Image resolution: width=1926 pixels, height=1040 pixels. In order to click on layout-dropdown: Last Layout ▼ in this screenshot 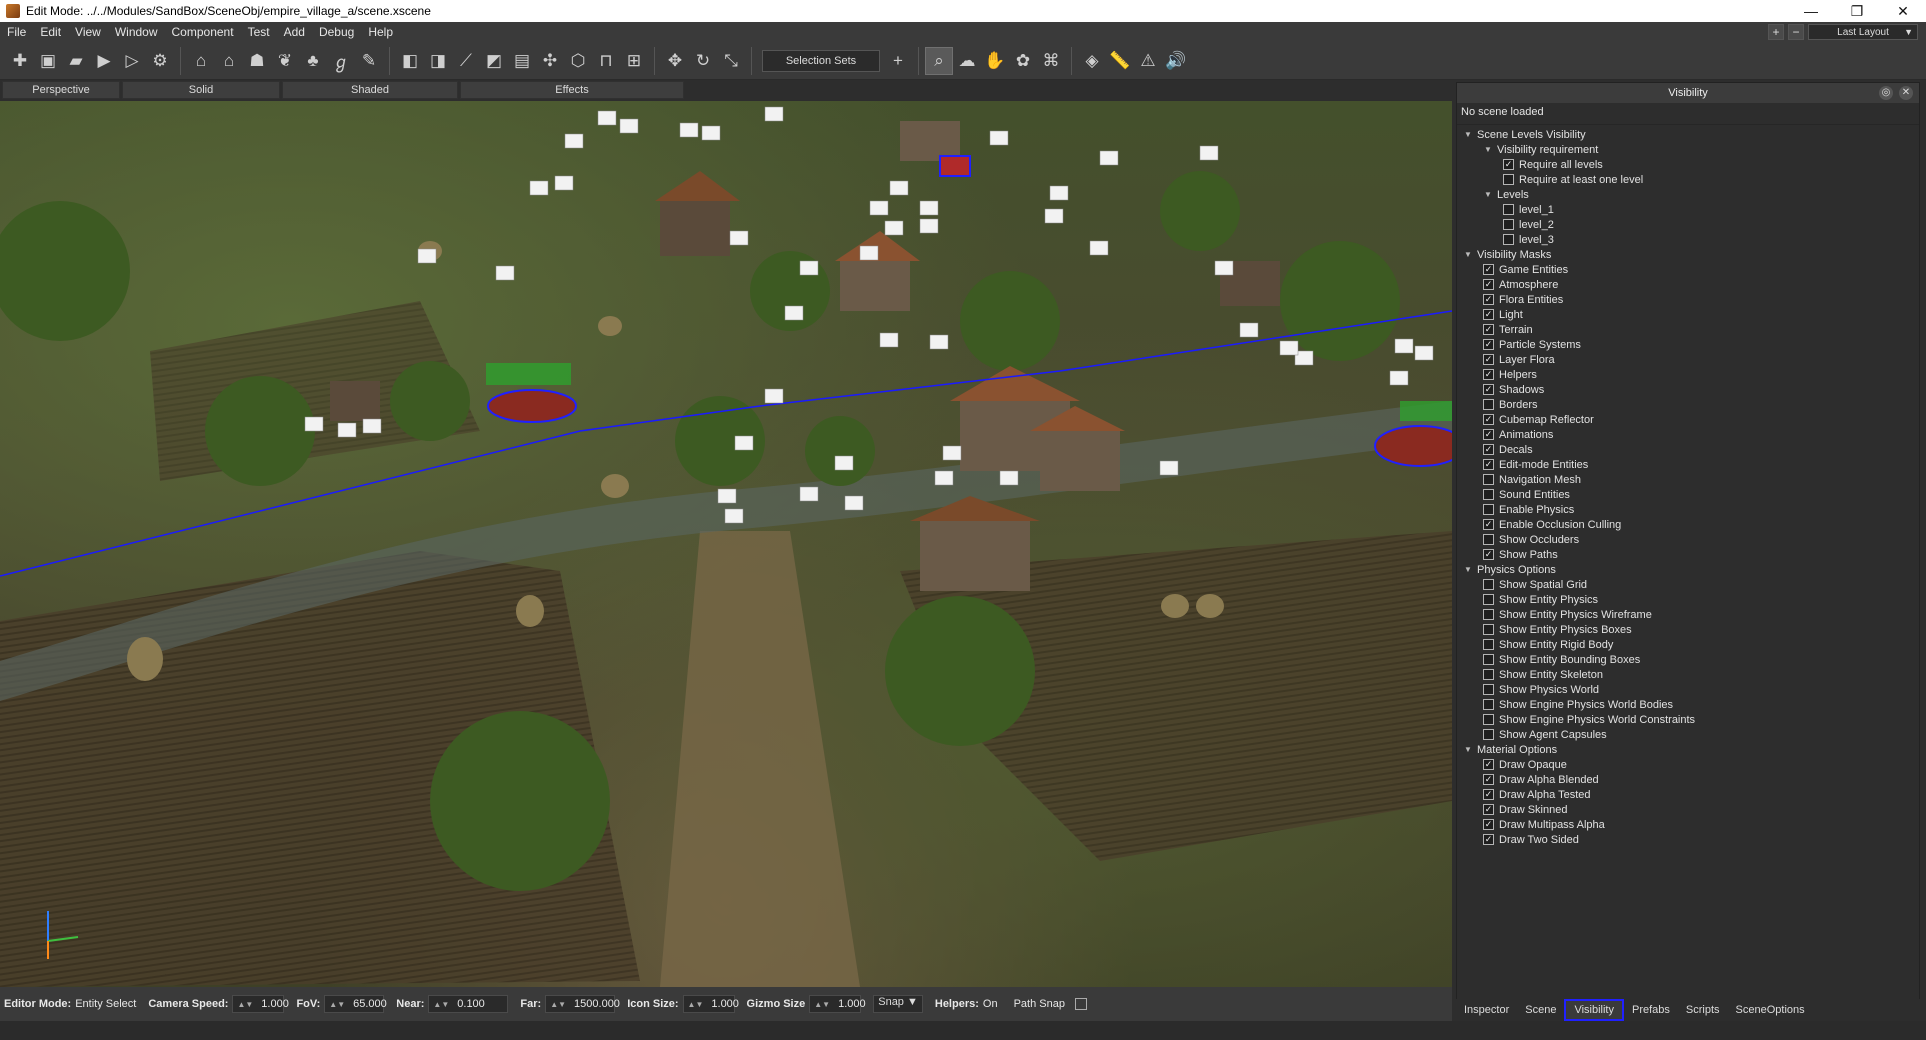, I will do `click(1863, 32)`.